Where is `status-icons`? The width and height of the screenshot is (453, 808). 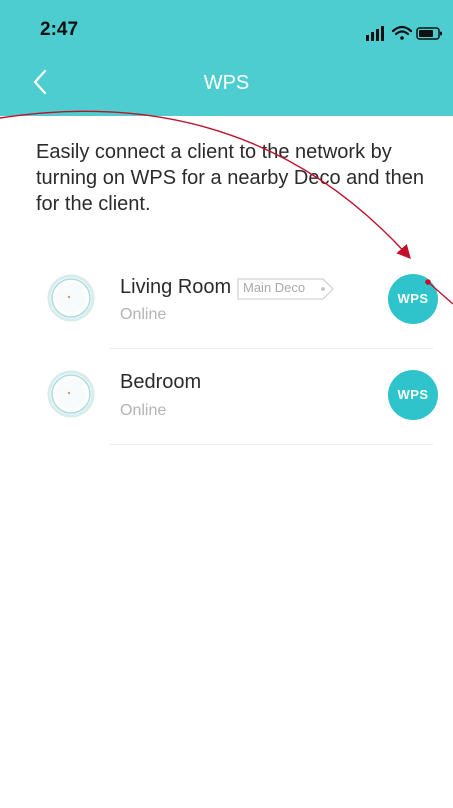
status-icons is located at coordinates (404, 33).